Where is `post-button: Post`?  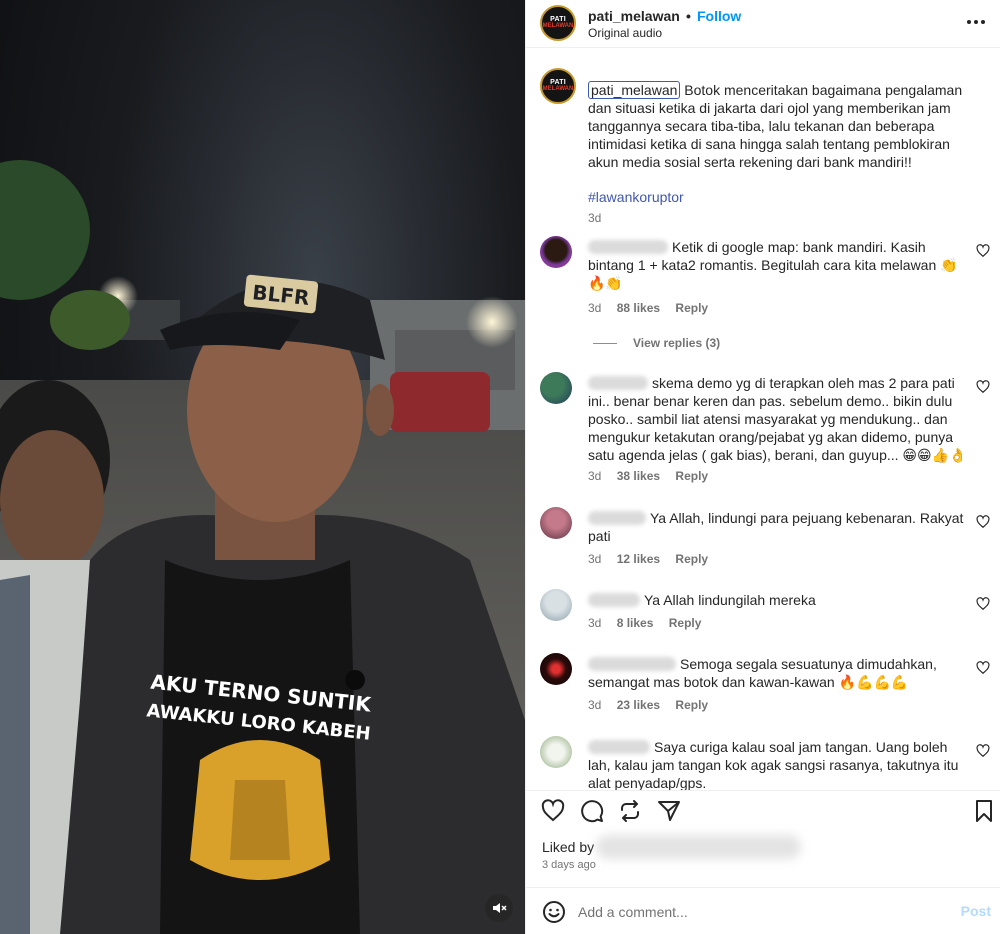 post-button: Post is located at coordinates (976, 911).